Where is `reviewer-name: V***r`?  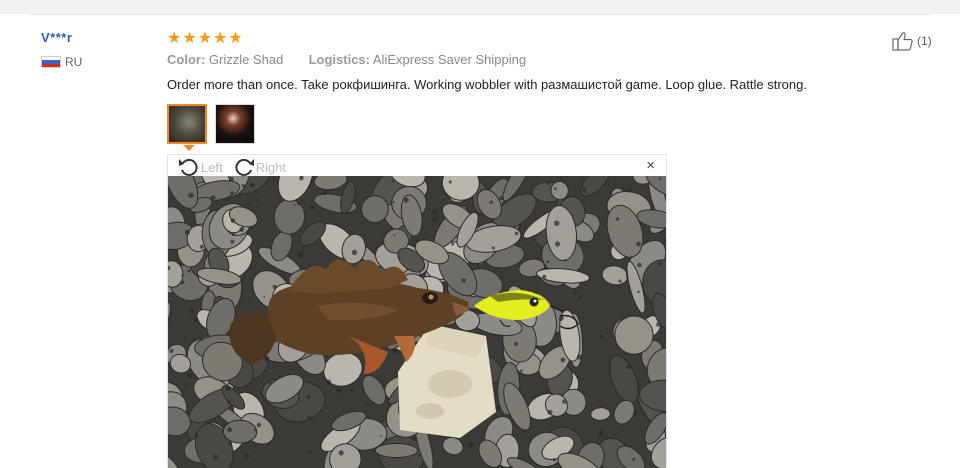 reviewer-name: V***r is located at coordinates (57, 37).